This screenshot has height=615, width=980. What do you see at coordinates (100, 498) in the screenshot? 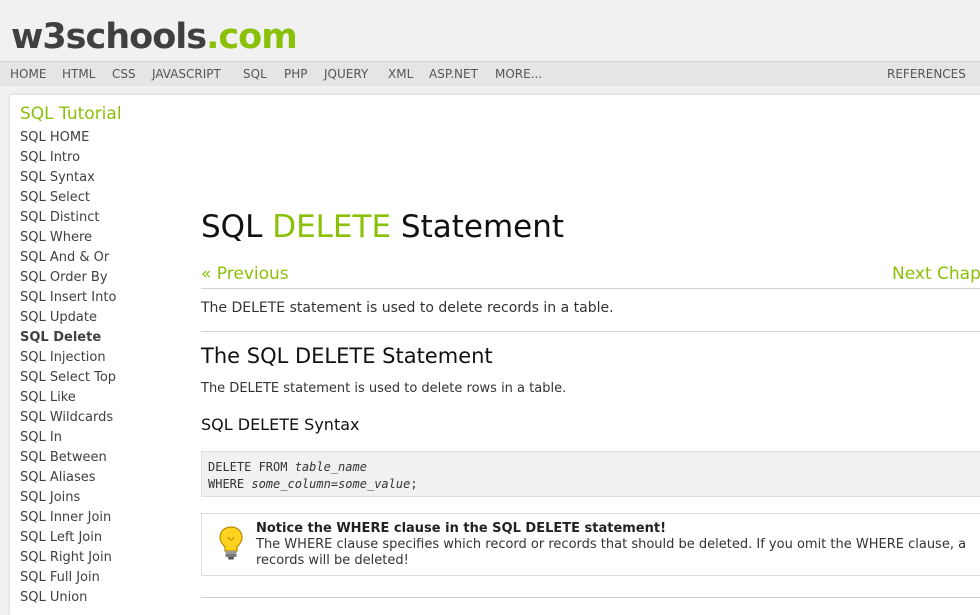
I see `sidebar-item-joins: SQL Joins` at bounding box center [100, 498].